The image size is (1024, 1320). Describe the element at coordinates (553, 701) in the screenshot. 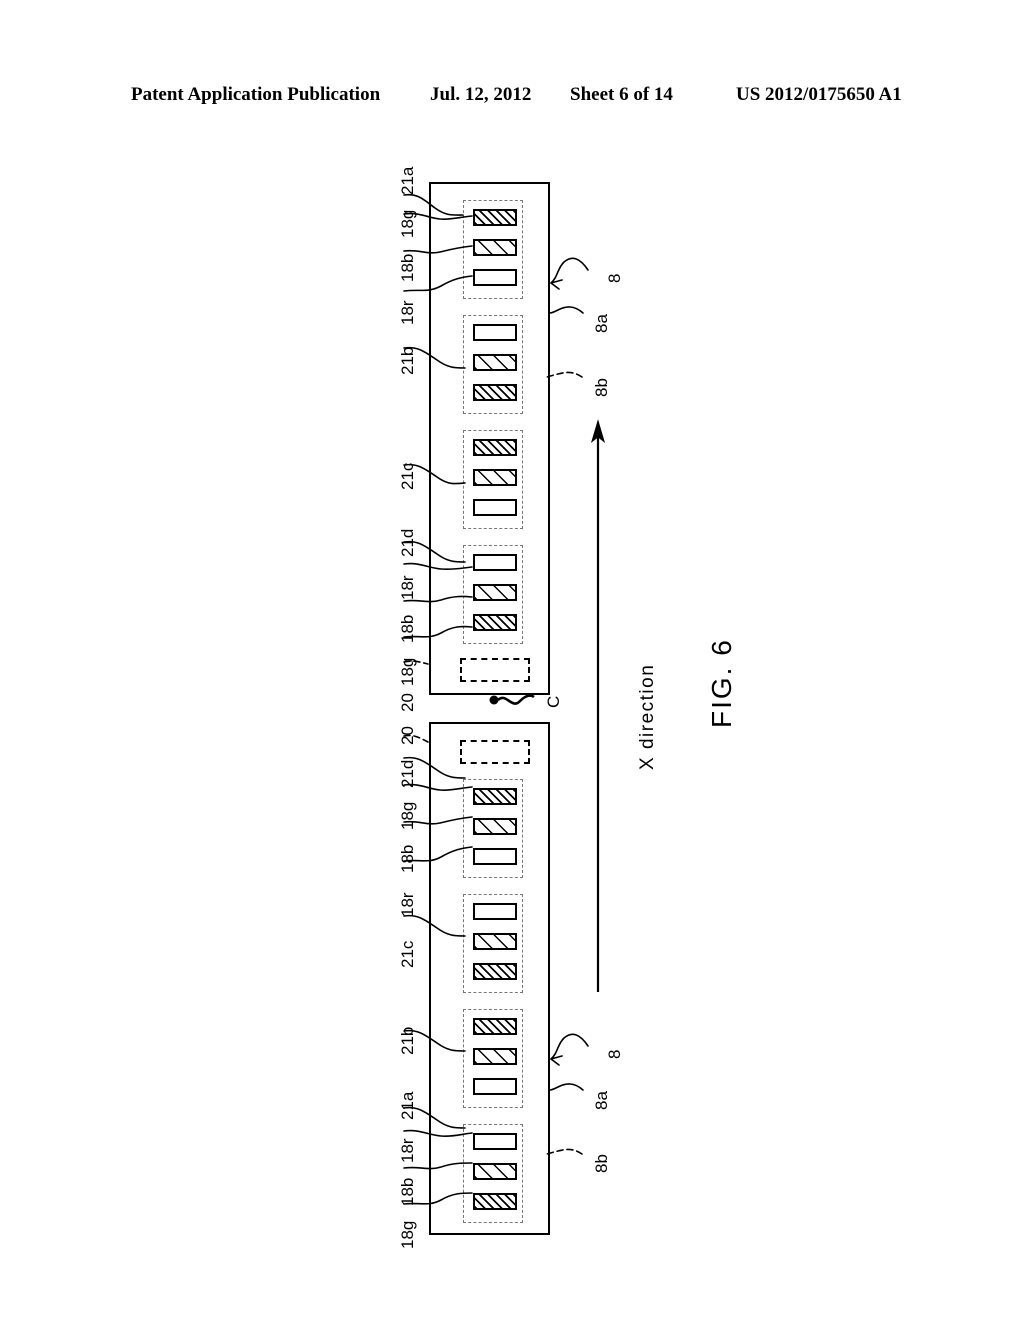

I see `label-break-c: C` at that location.